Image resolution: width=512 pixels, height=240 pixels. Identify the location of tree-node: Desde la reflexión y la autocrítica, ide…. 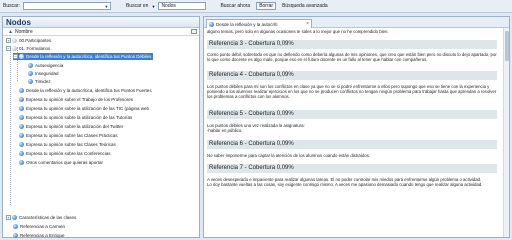
(85, 90).